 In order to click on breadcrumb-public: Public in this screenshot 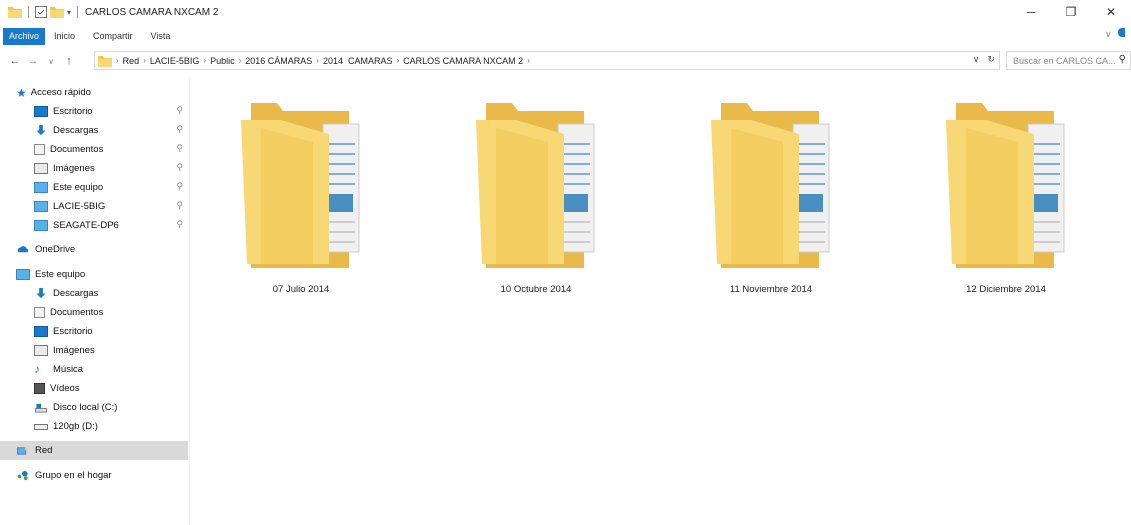, I will do `click(222, 61)`.